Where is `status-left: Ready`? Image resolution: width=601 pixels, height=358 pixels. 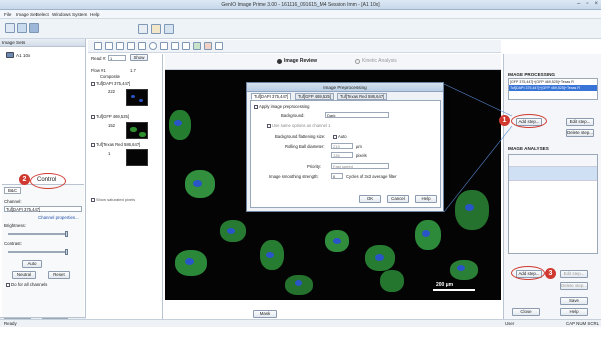
status-left: Ready is located at coordinates (10, 323).